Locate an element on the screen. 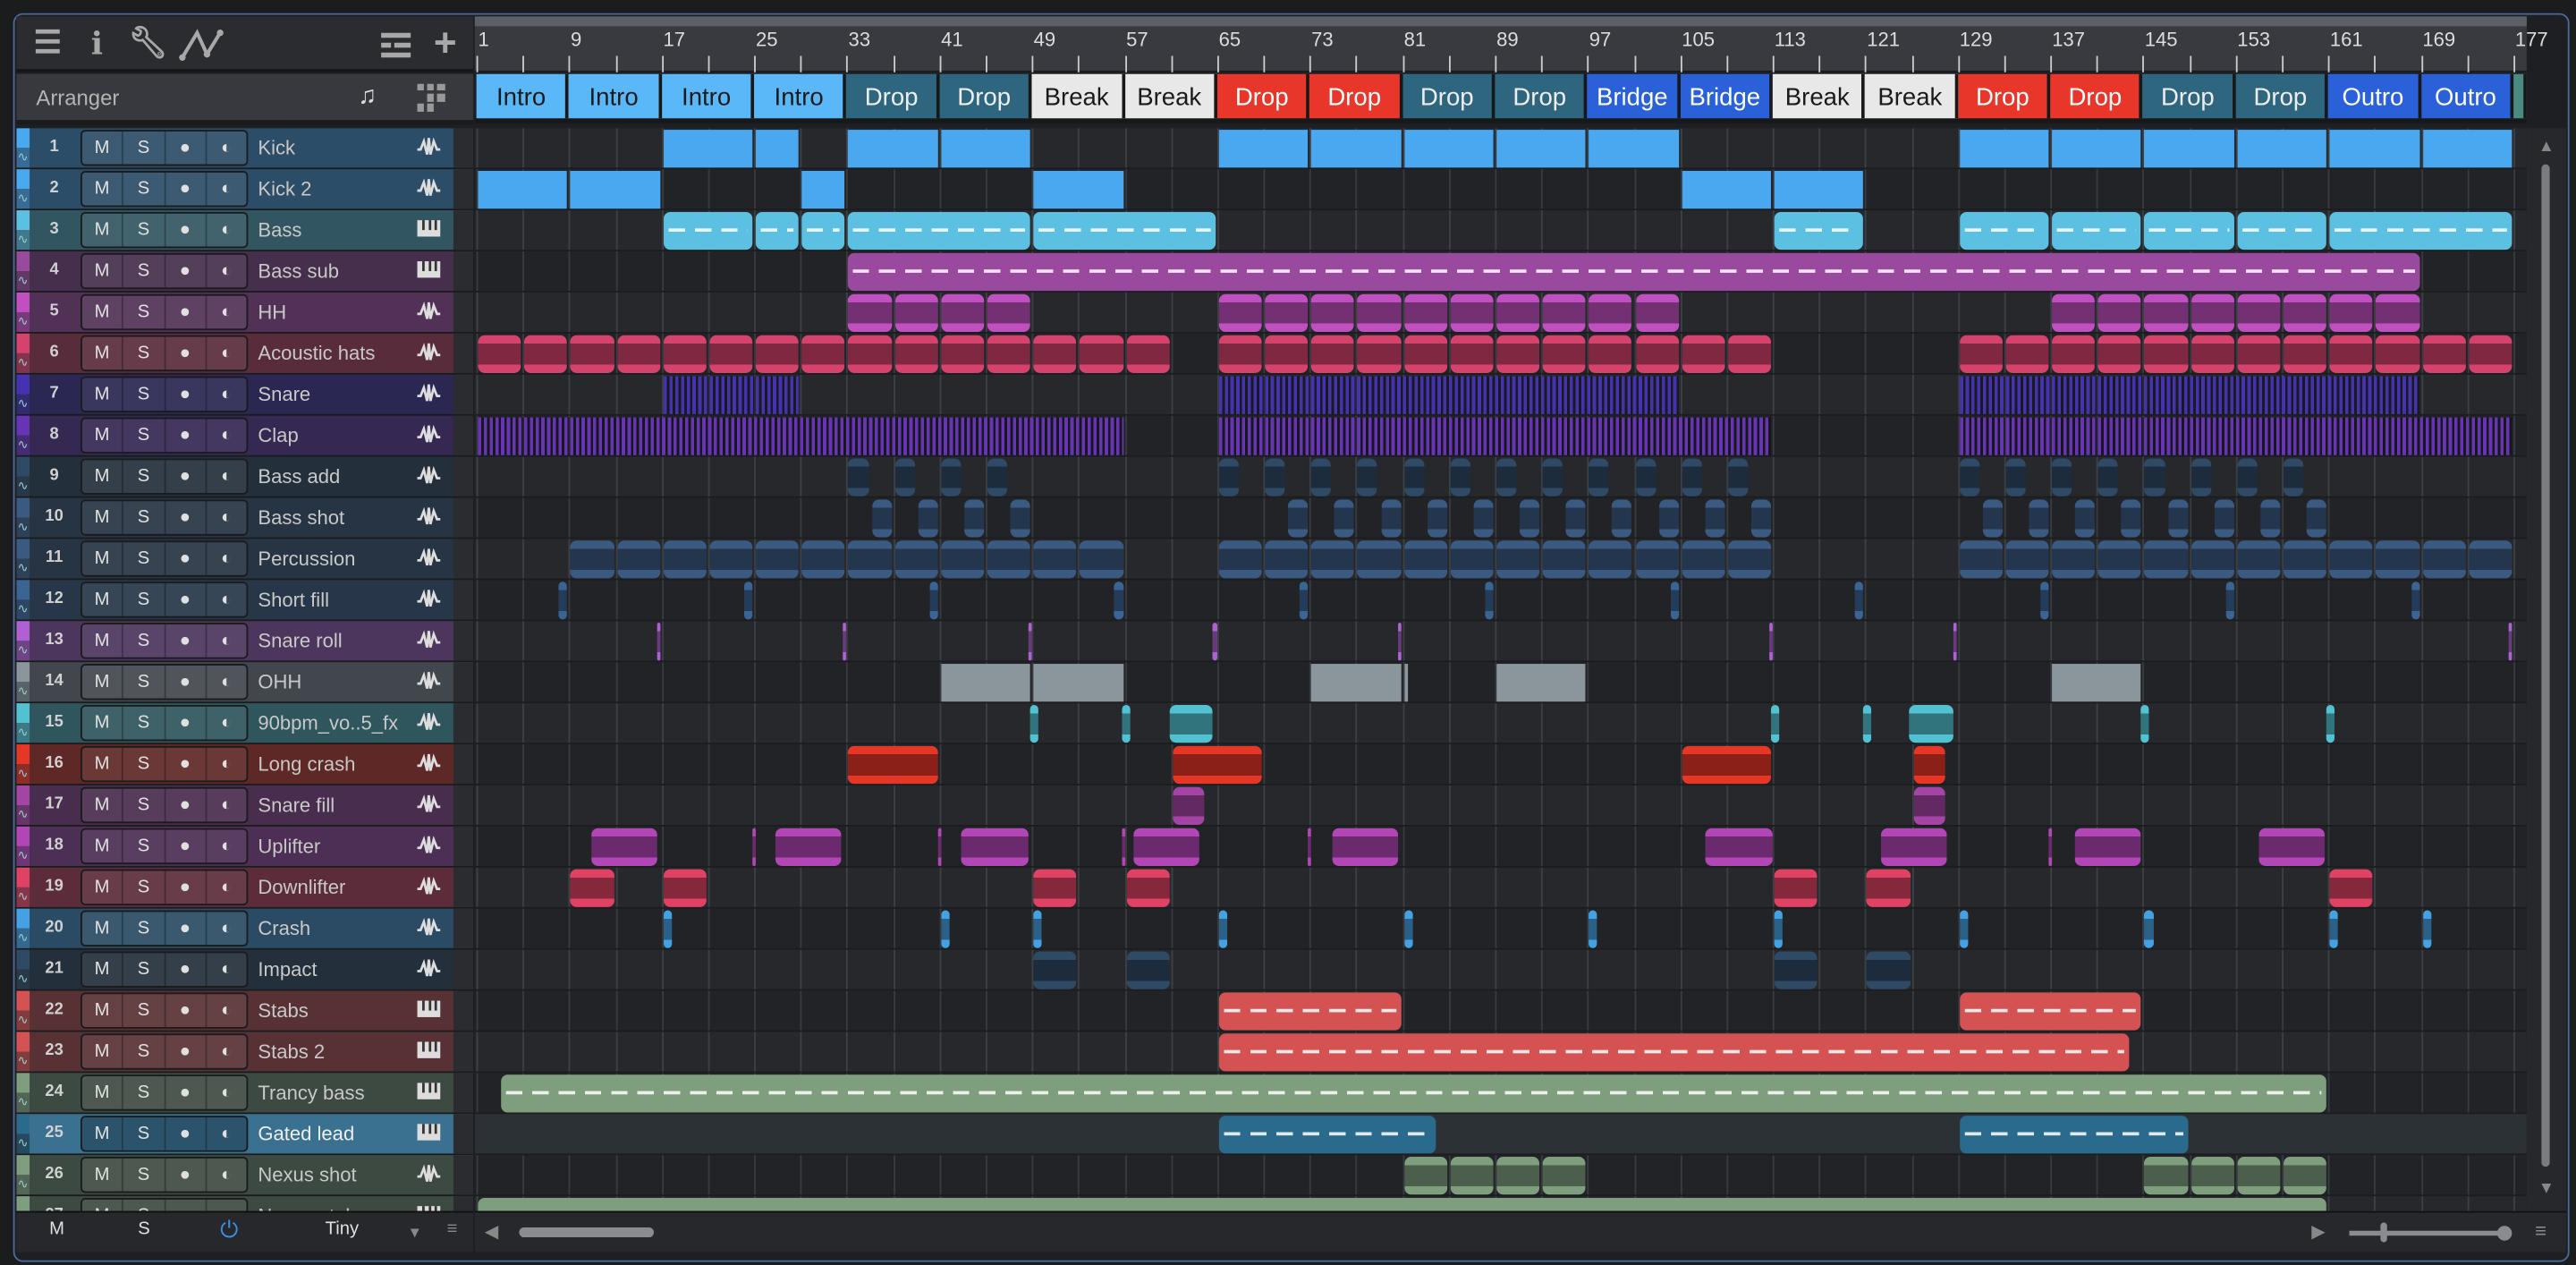  grid-icon is located at coordinates (432, 102).